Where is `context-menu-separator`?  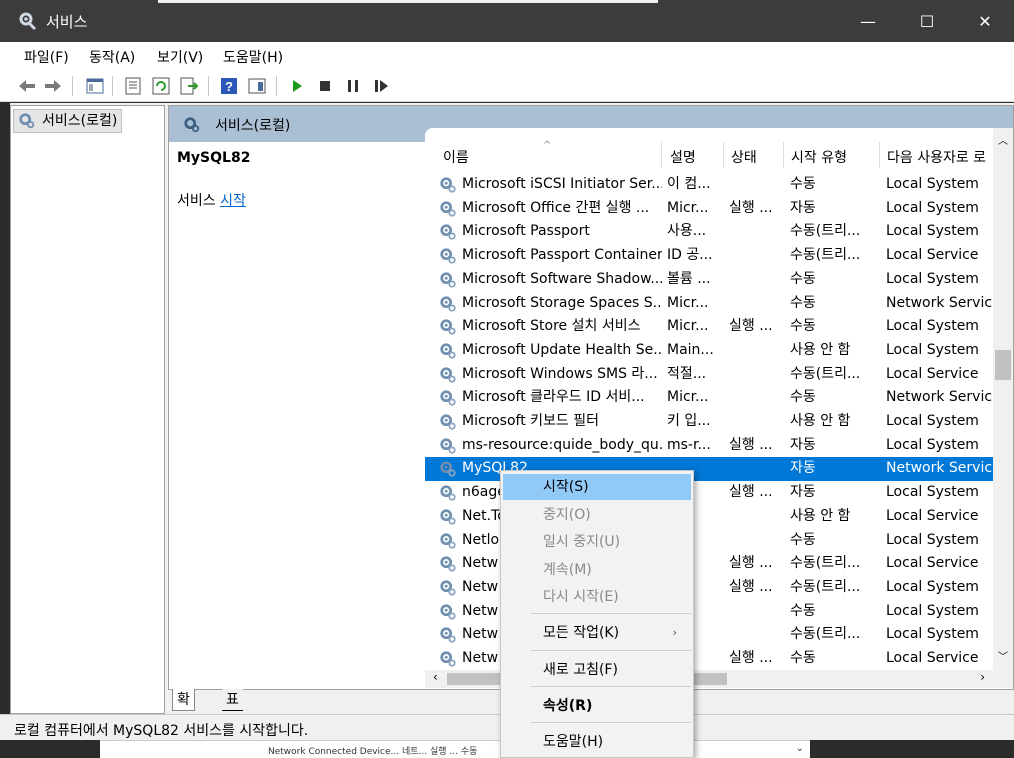
context-menu-separator is located at coordinates (611, 650).